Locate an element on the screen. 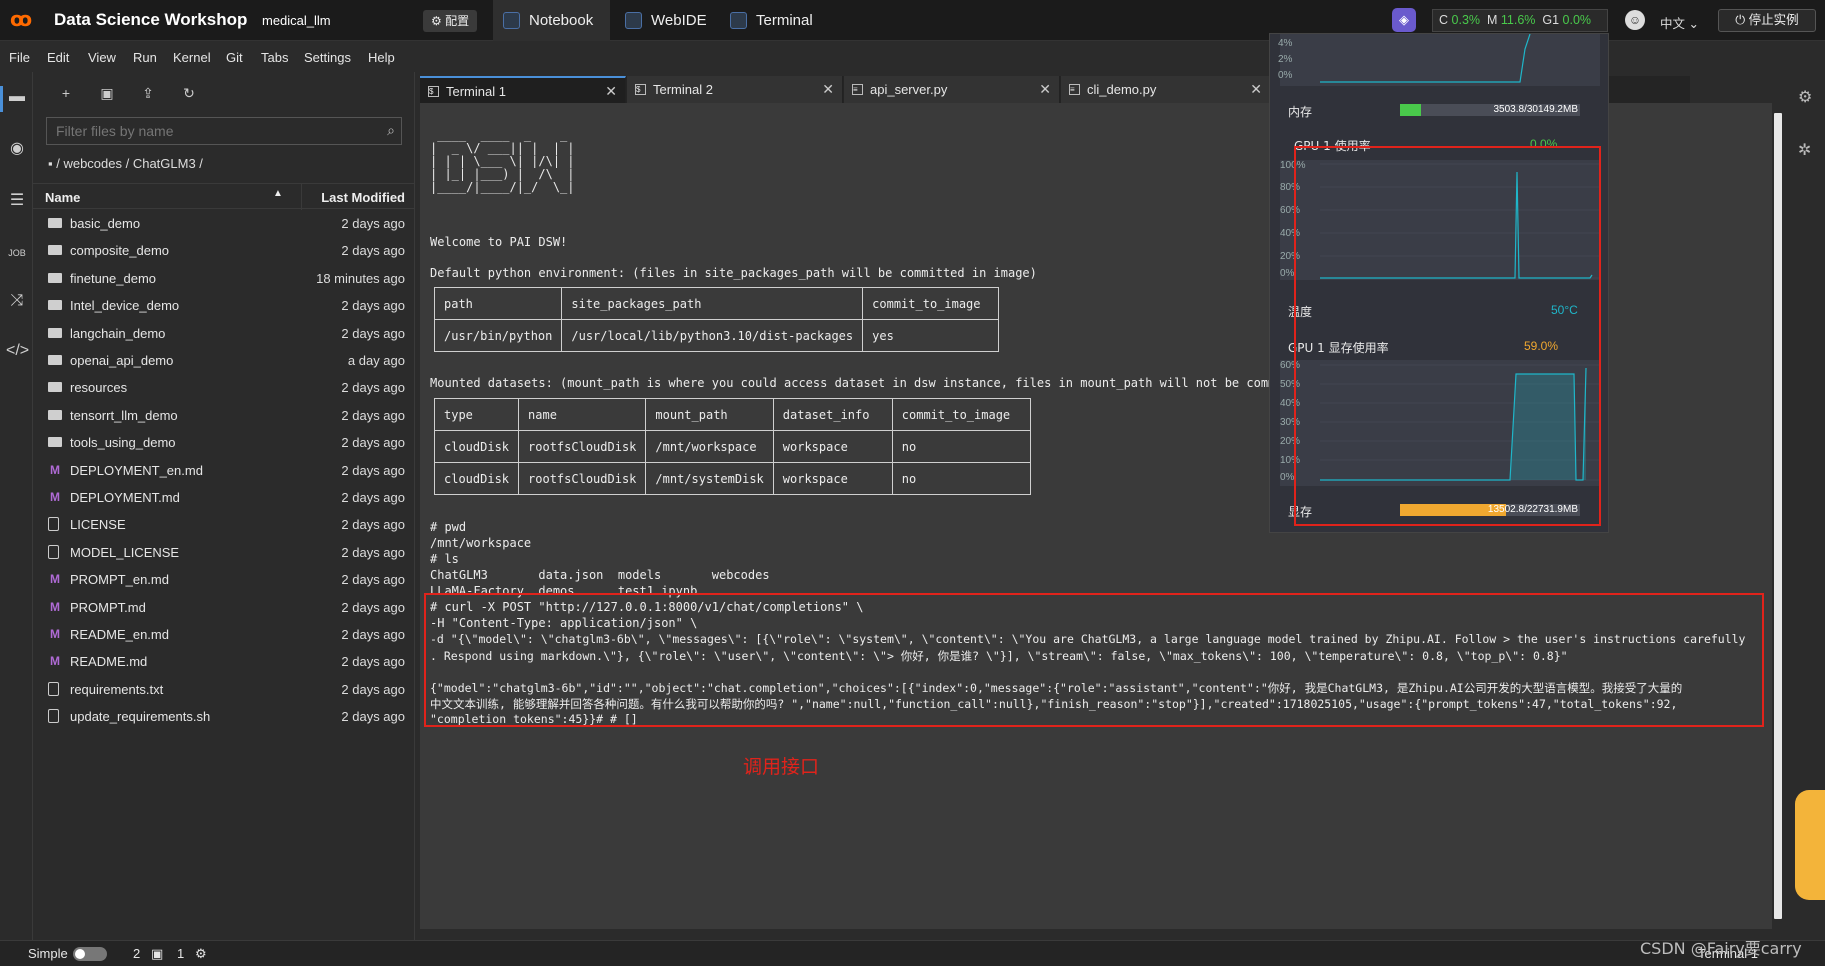 This screenshot has height=966, width=1825. table-cell: name is located at coordinates (582, 414).